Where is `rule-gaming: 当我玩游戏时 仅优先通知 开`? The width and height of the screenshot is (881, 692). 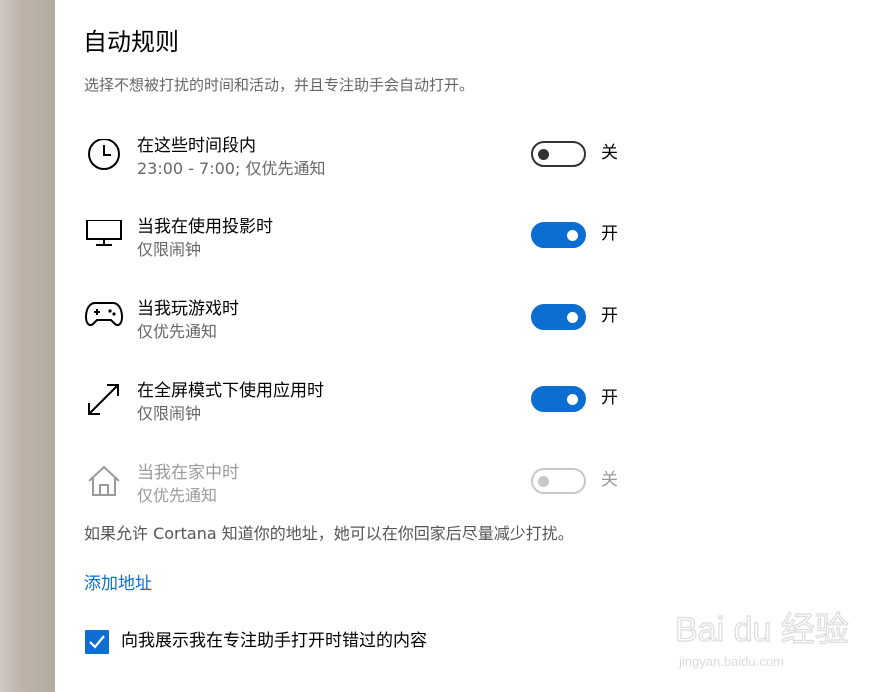 rule-gaming: 当我玩游戏时 仅优先通知 开 is located at coordinates (364, 330).